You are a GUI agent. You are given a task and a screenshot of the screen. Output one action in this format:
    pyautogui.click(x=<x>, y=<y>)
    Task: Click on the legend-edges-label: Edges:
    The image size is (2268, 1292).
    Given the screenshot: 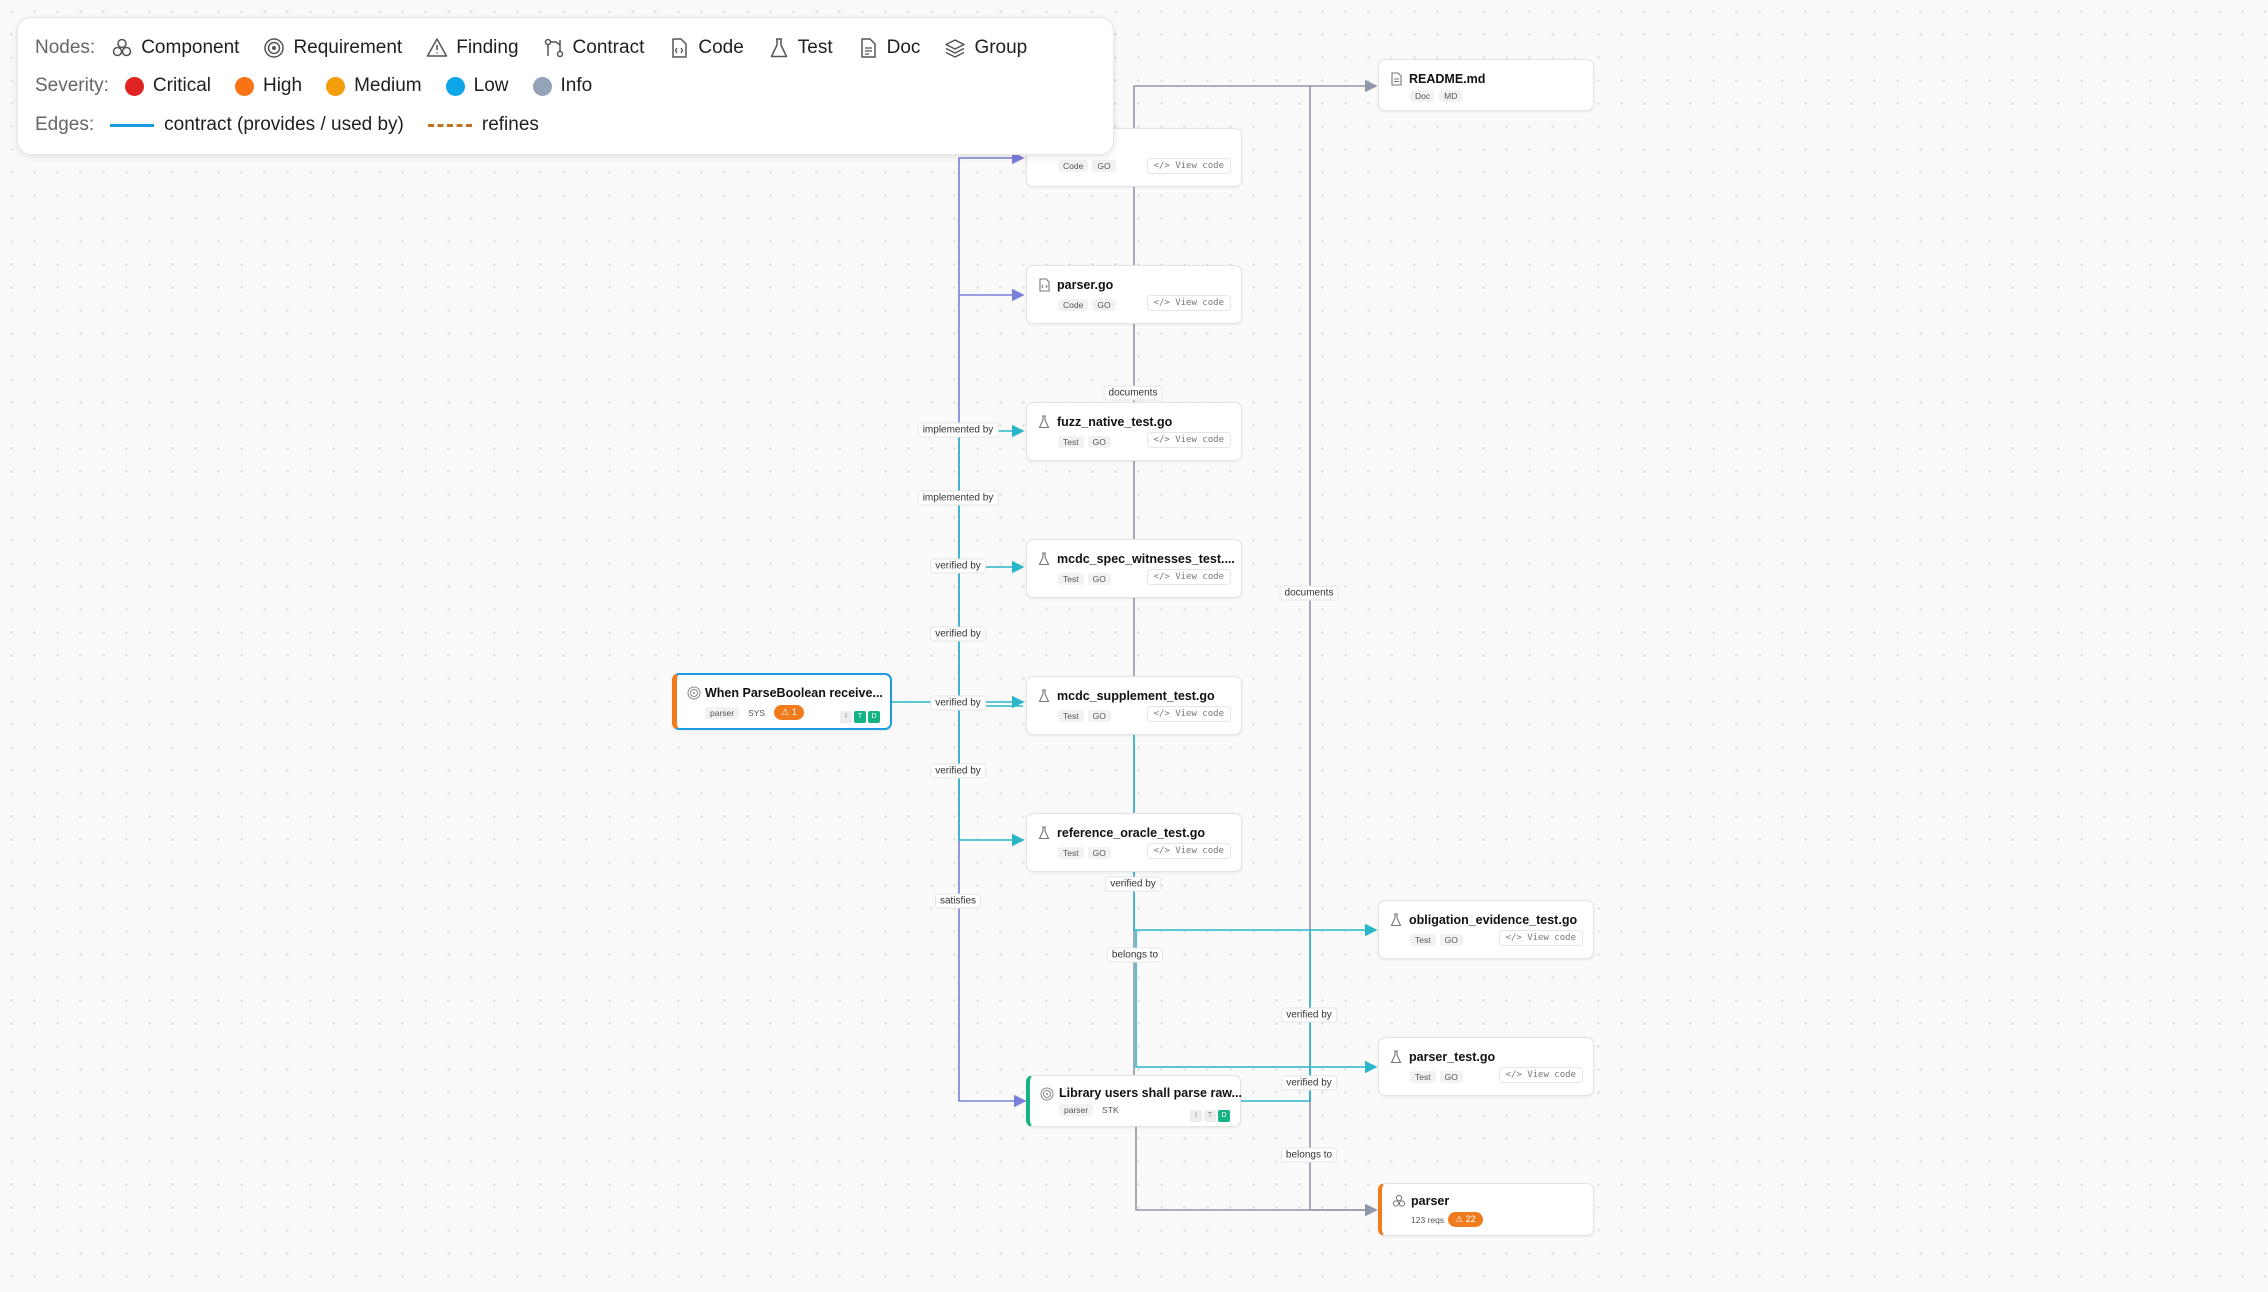 What is the action you would take?
    pyautogui.click(x=65, y=124)
    